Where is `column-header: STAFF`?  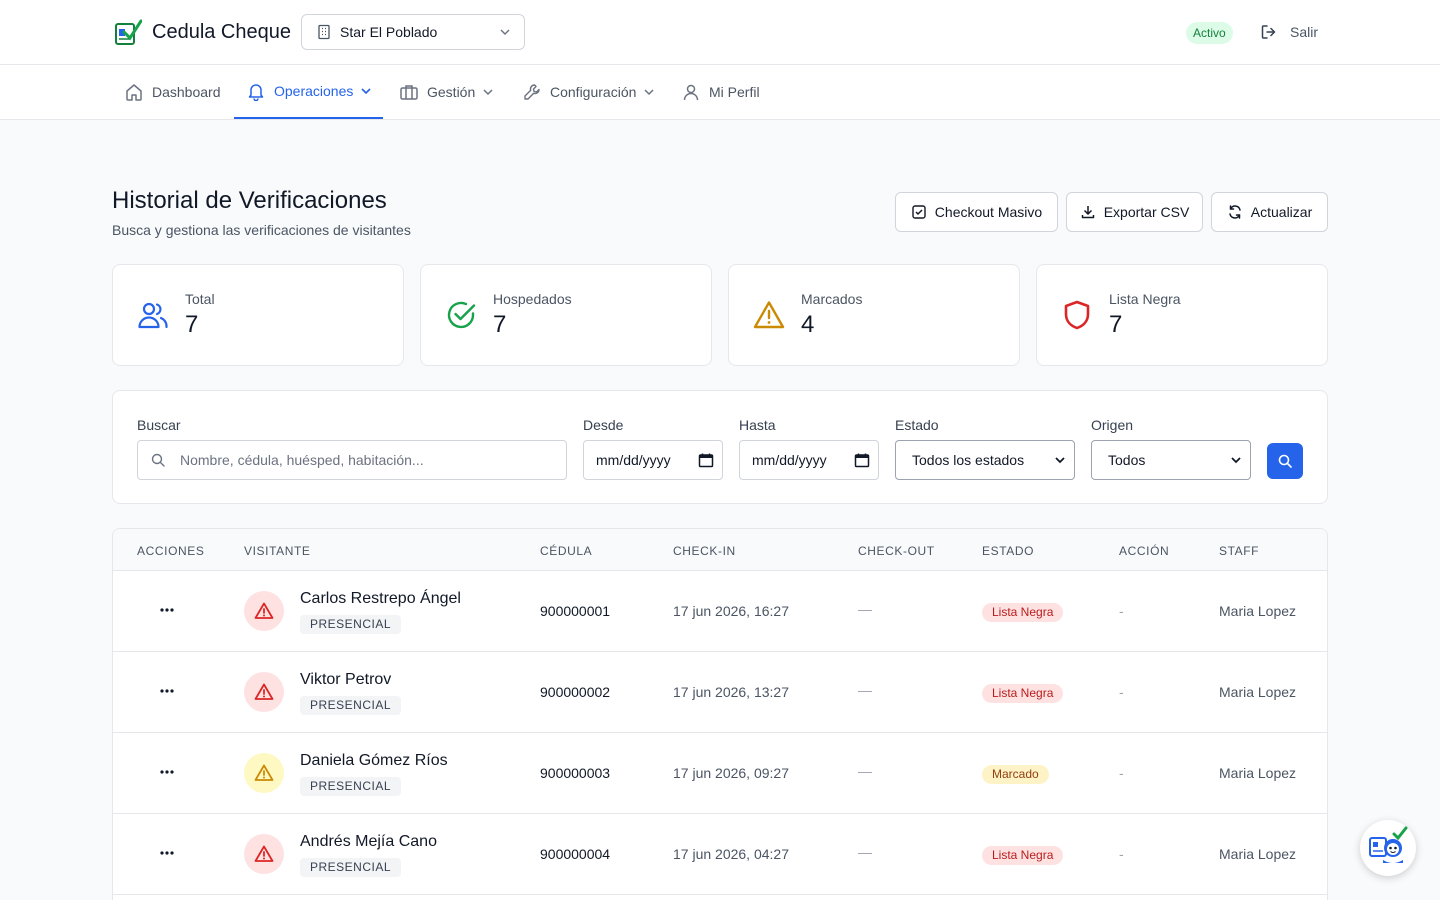 column-header: STAFF is located at coordinates (1239, 551).